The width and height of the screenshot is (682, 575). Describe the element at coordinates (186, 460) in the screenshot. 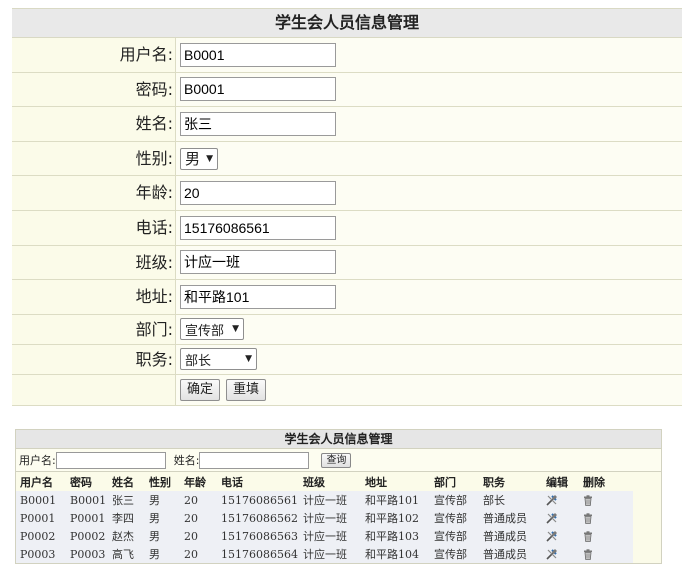

I see `search-name-label: 姓名:` at that location.